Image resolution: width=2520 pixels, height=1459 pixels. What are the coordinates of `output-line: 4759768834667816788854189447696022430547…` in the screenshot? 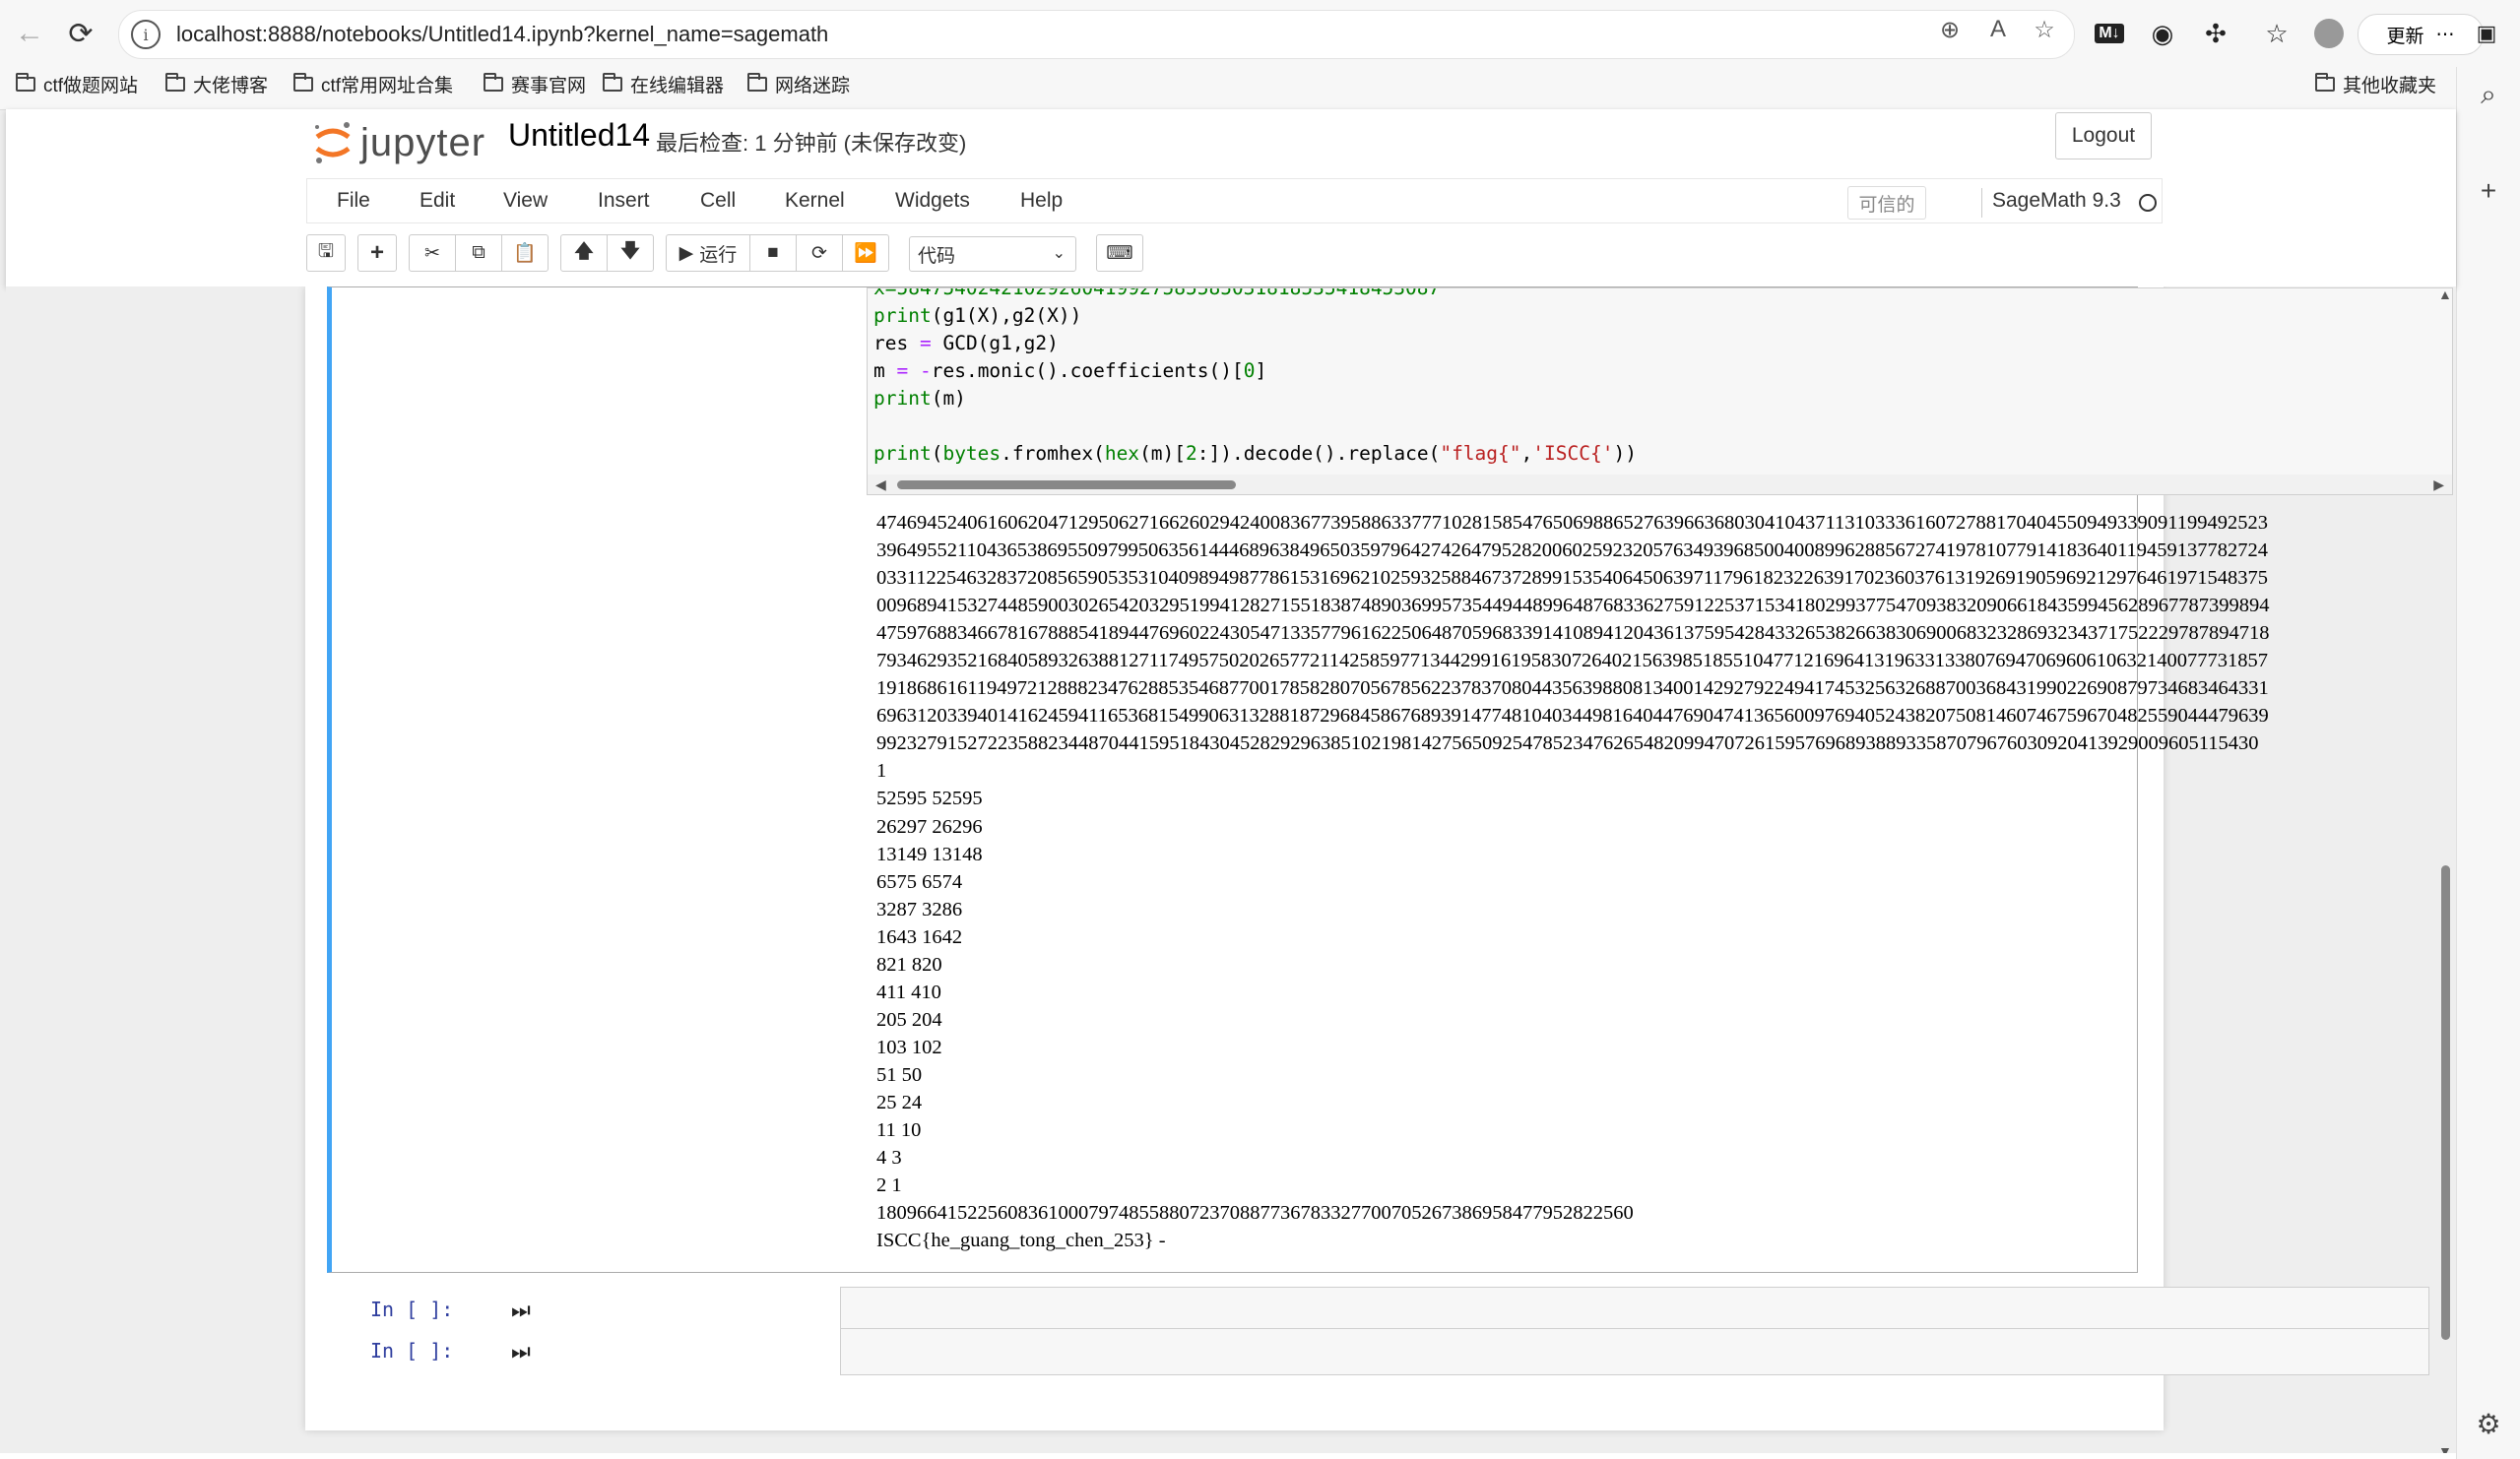 It's located at (1573, 633).